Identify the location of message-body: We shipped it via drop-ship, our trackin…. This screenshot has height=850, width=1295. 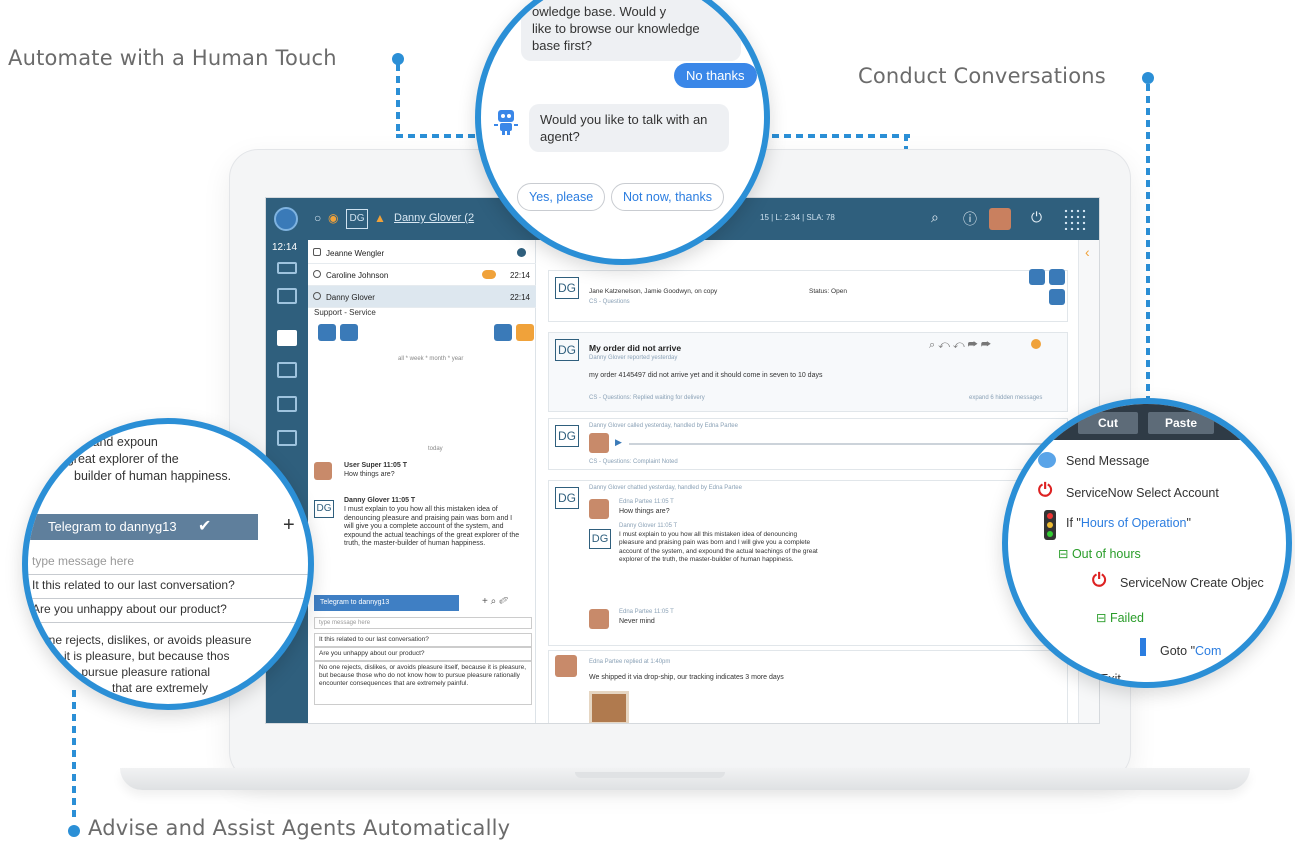
(686, 677).